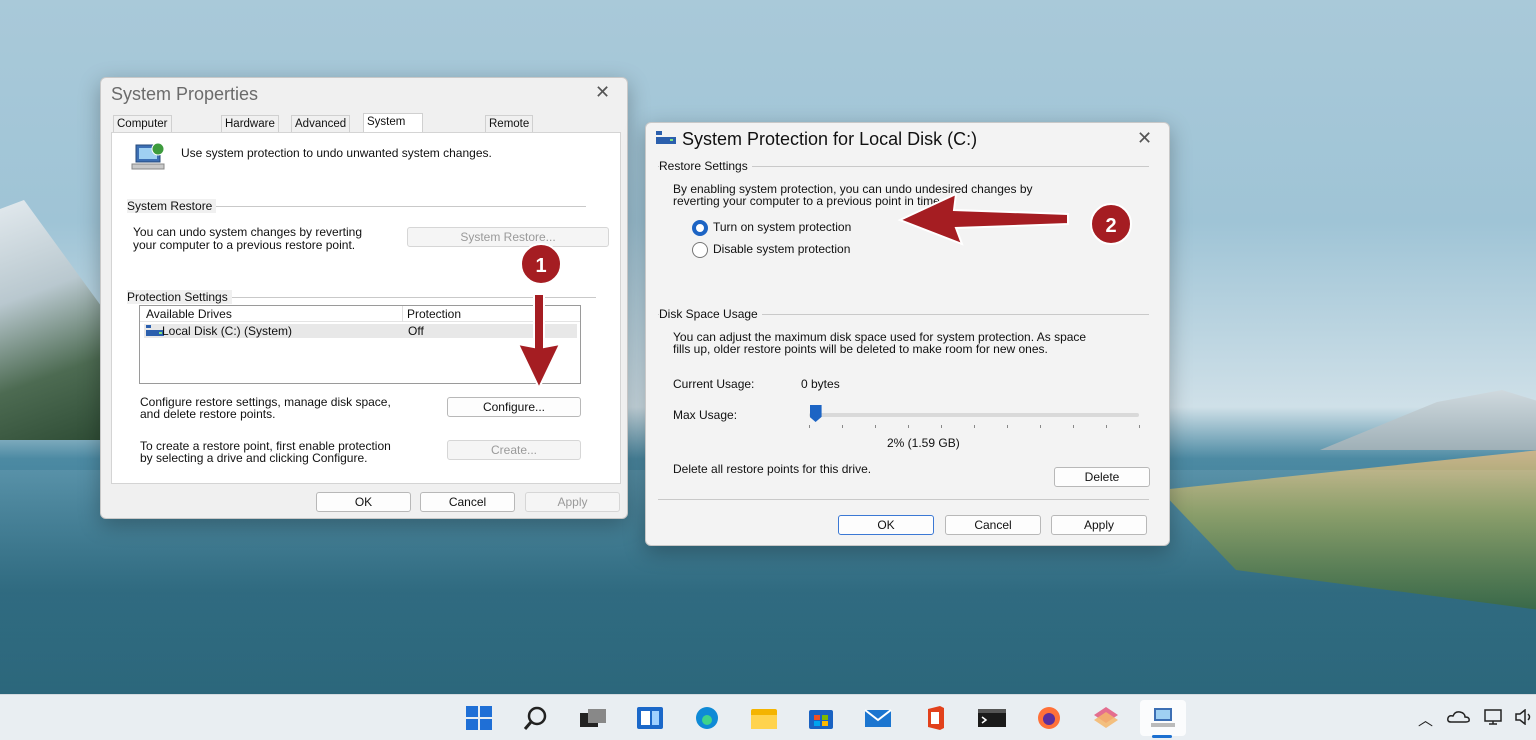 Image resolution: width=1536 pixels, height=740 pixels. What do you see at coordinates (710, 314) in the screenshot?
I see `disk-space-group-title: Disk Space Usage` at bounding box center [710, 314].